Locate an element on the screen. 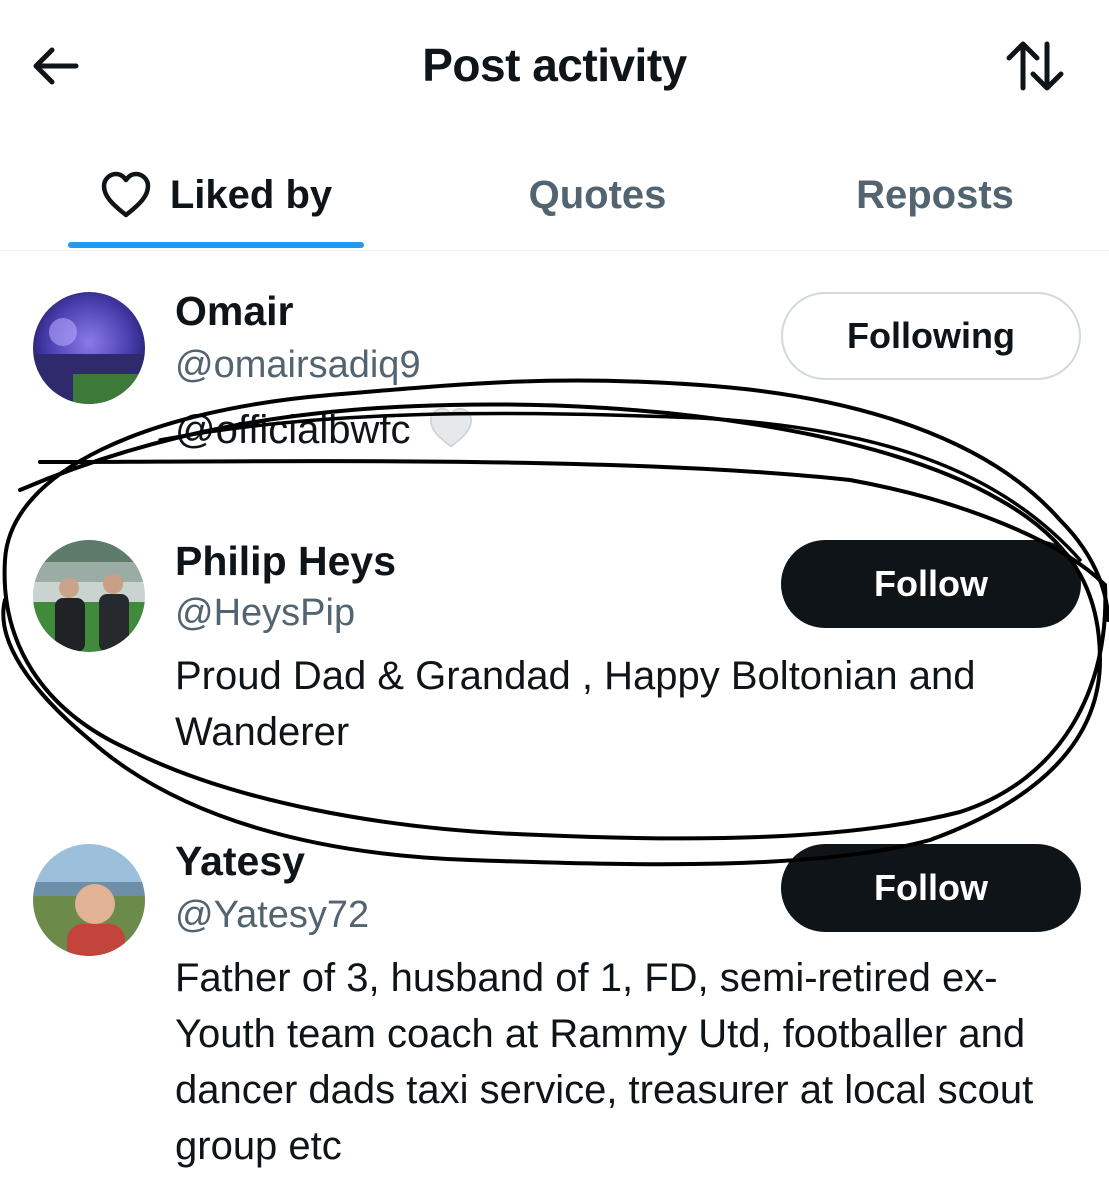  user-handle: @omairsadiq9 is located at coordinates (298, 365).